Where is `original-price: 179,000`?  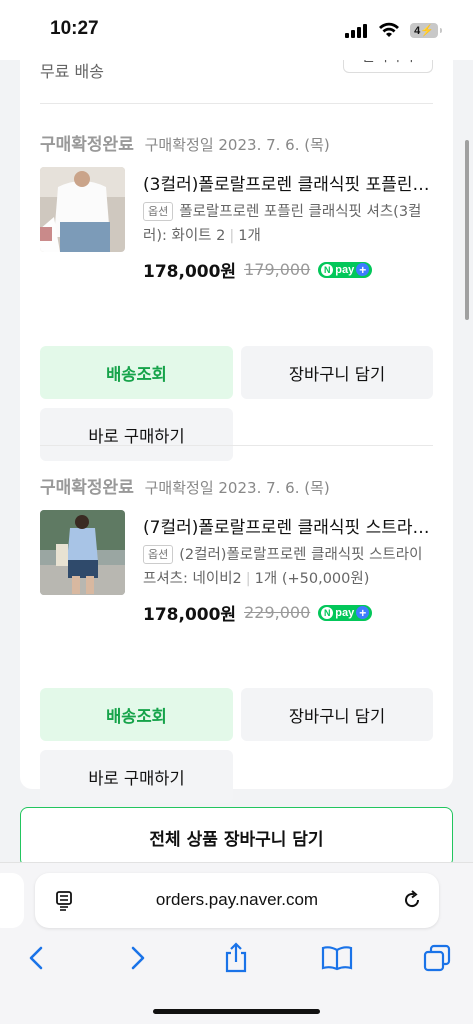
original-price: 179,000 is located at coordinates (277, 269).